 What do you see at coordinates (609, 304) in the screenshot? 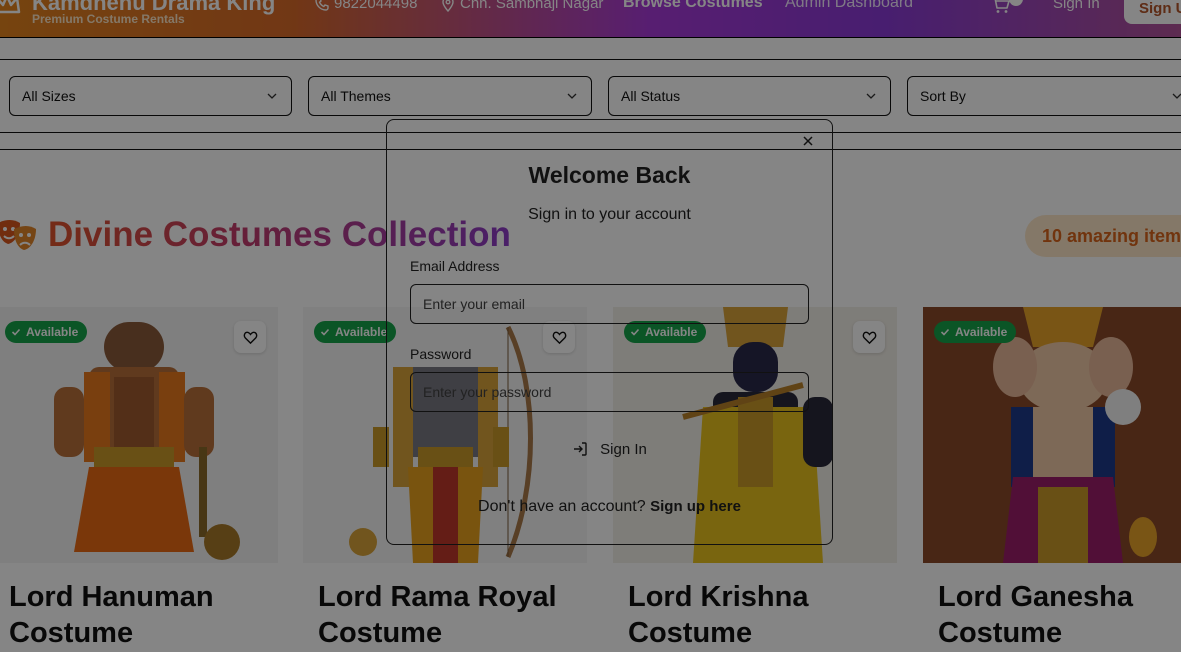
I see `email-input` at bounding box center [609, 304].